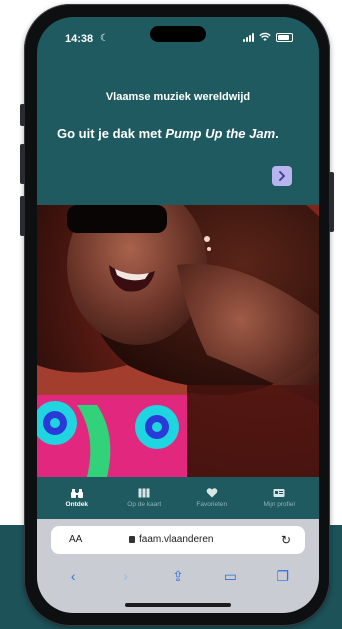  Describe the element at coordinates (144, 504) in the screenshot. I see `nav-label: Op de kaart` at that location.